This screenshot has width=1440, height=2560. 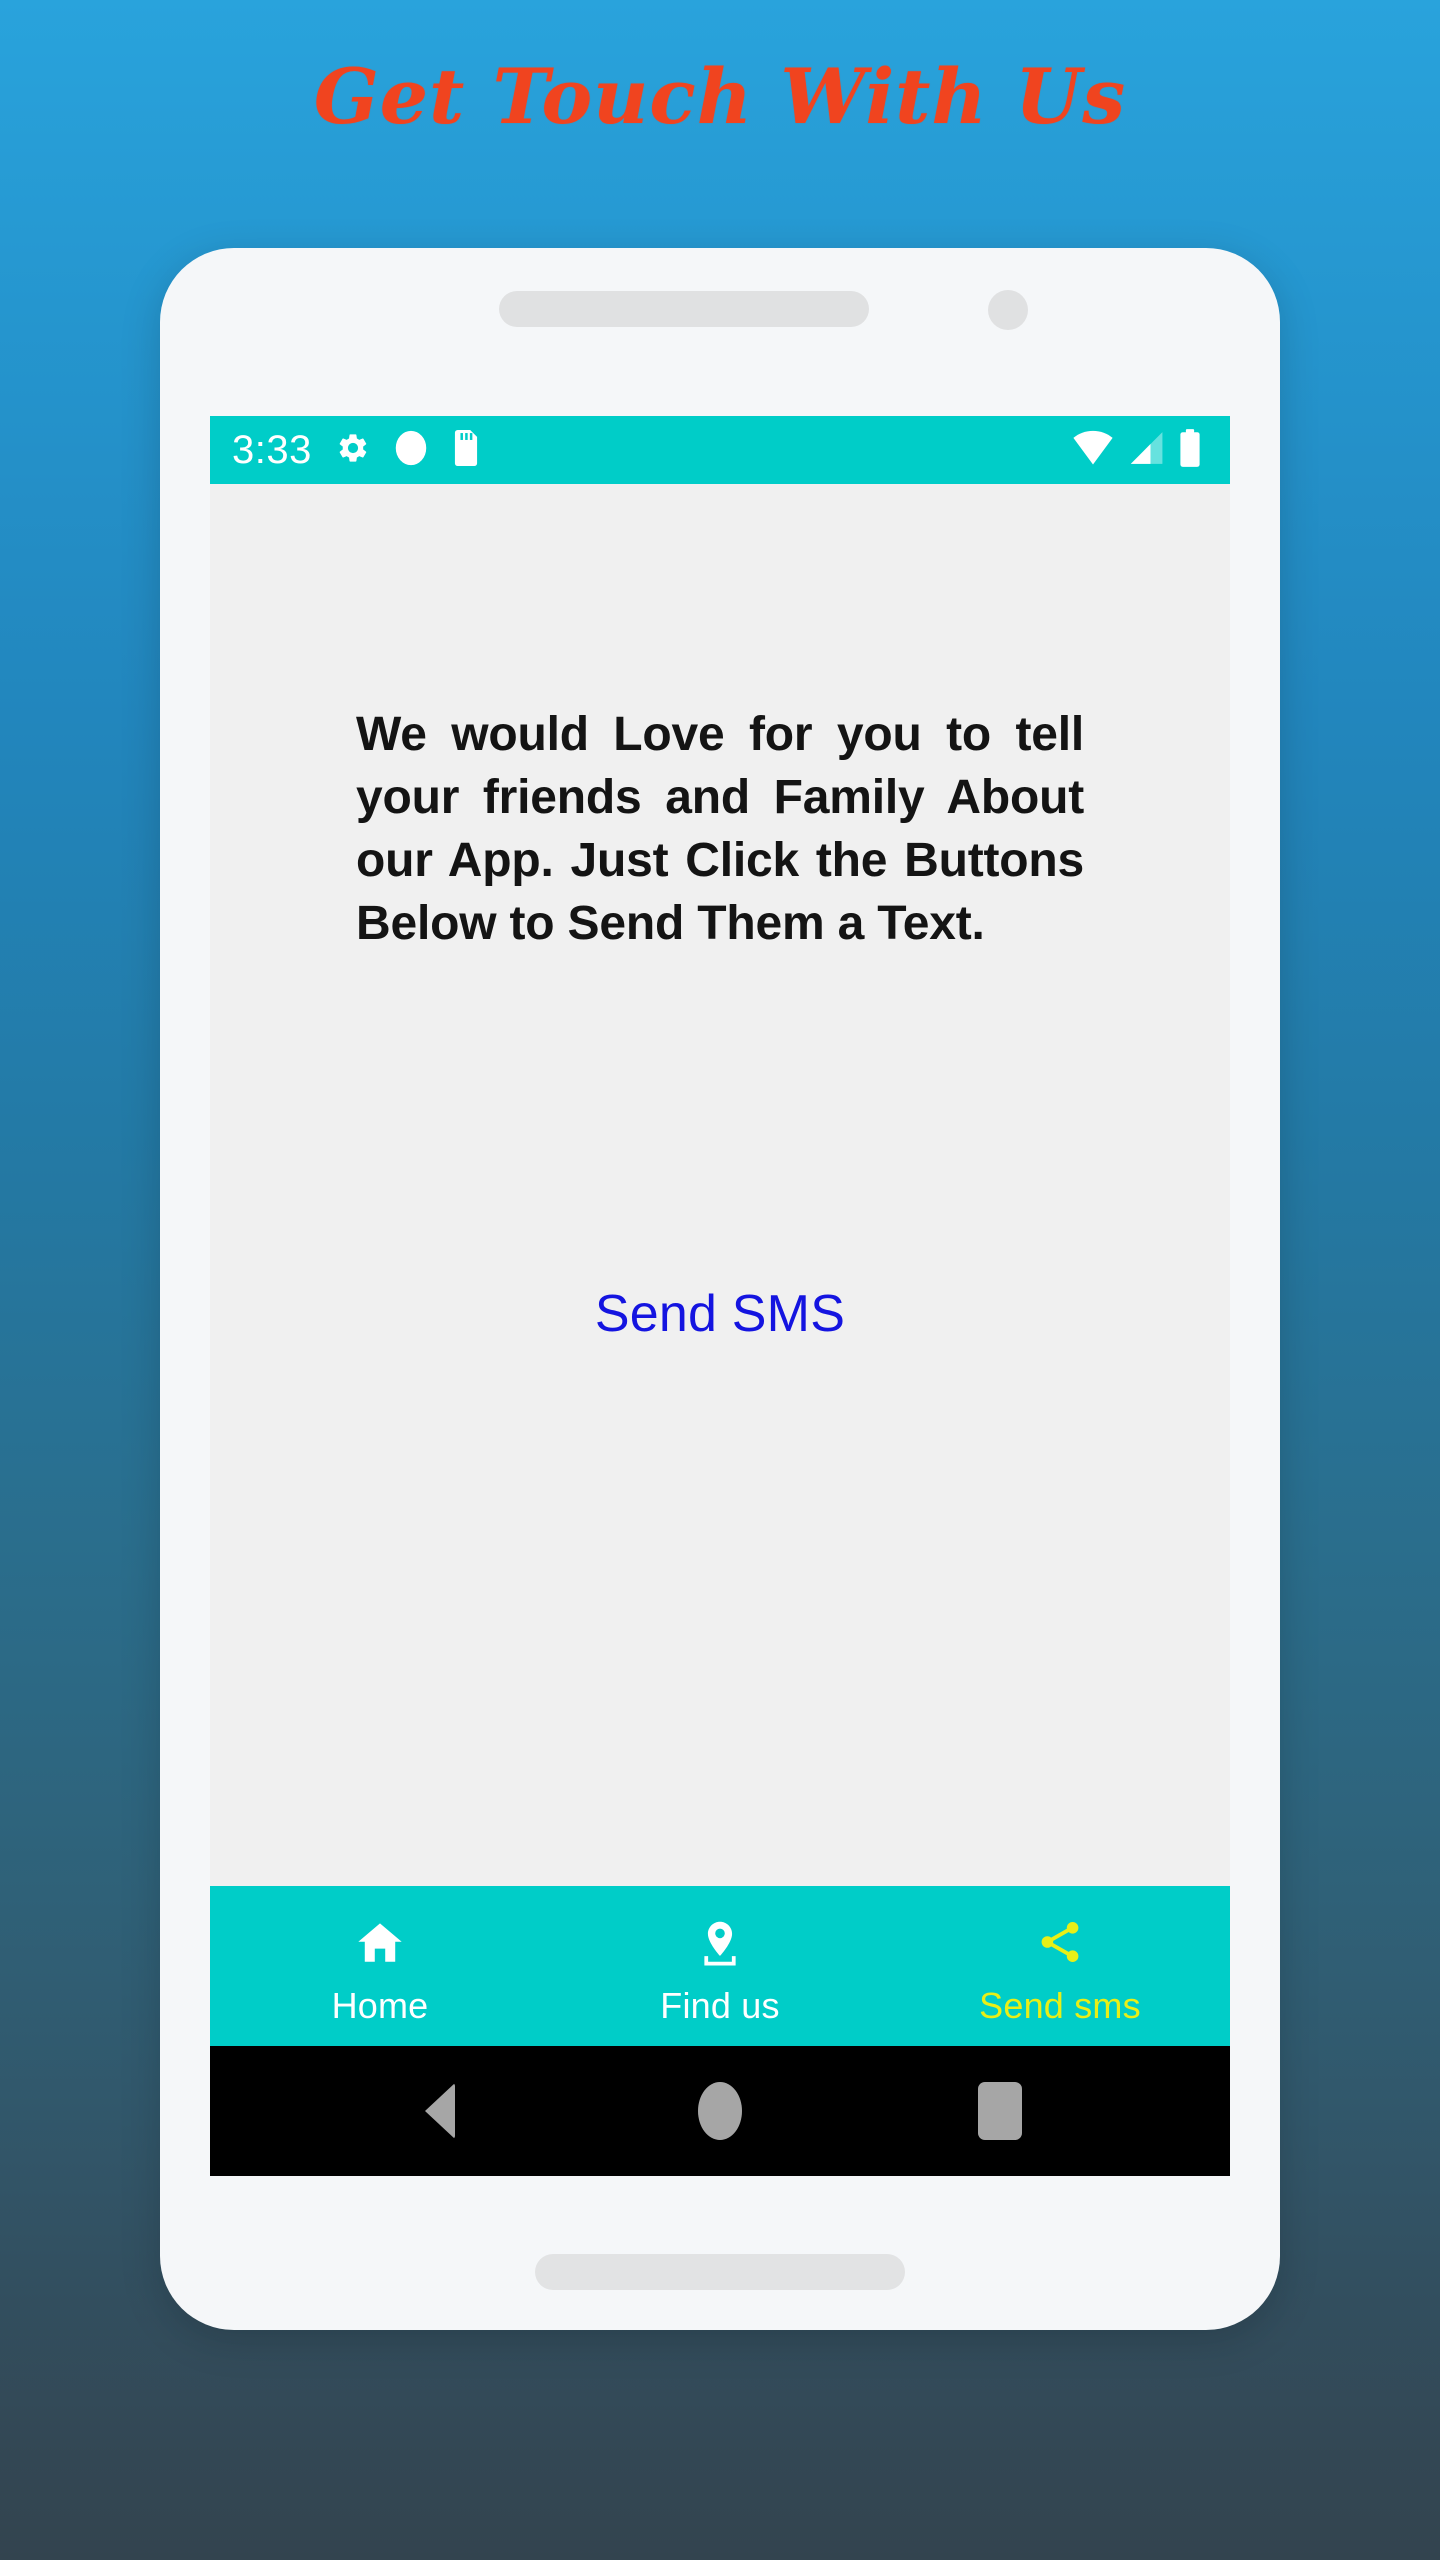 I want to click on android-home-key, so click(x=720, y=2111).